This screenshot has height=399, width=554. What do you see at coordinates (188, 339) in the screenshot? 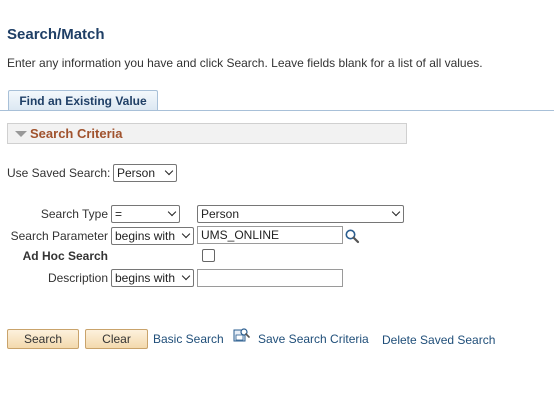
I see `basic-search-link: Basic Search` at bounding box center [188, 339].